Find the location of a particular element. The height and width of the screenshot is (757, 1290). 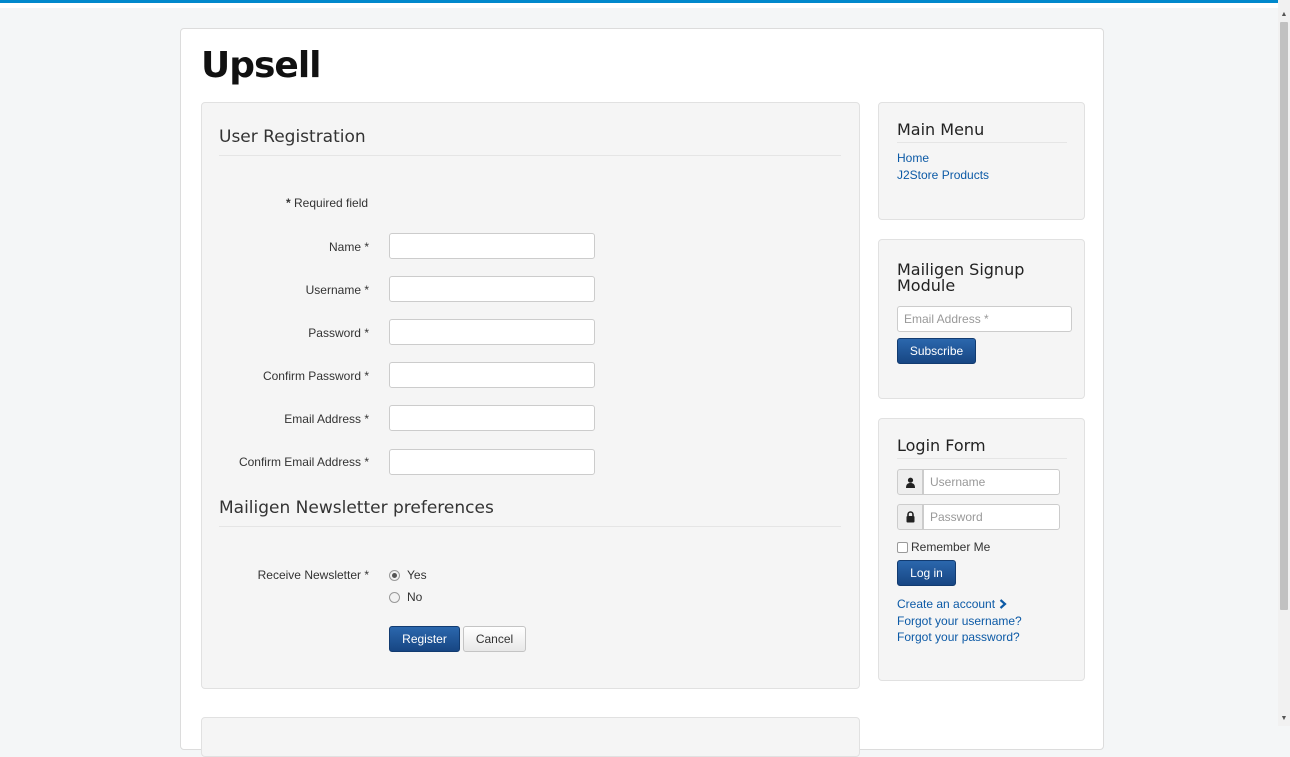

signup-title-line2: Module is located at coordinates (926, 285).